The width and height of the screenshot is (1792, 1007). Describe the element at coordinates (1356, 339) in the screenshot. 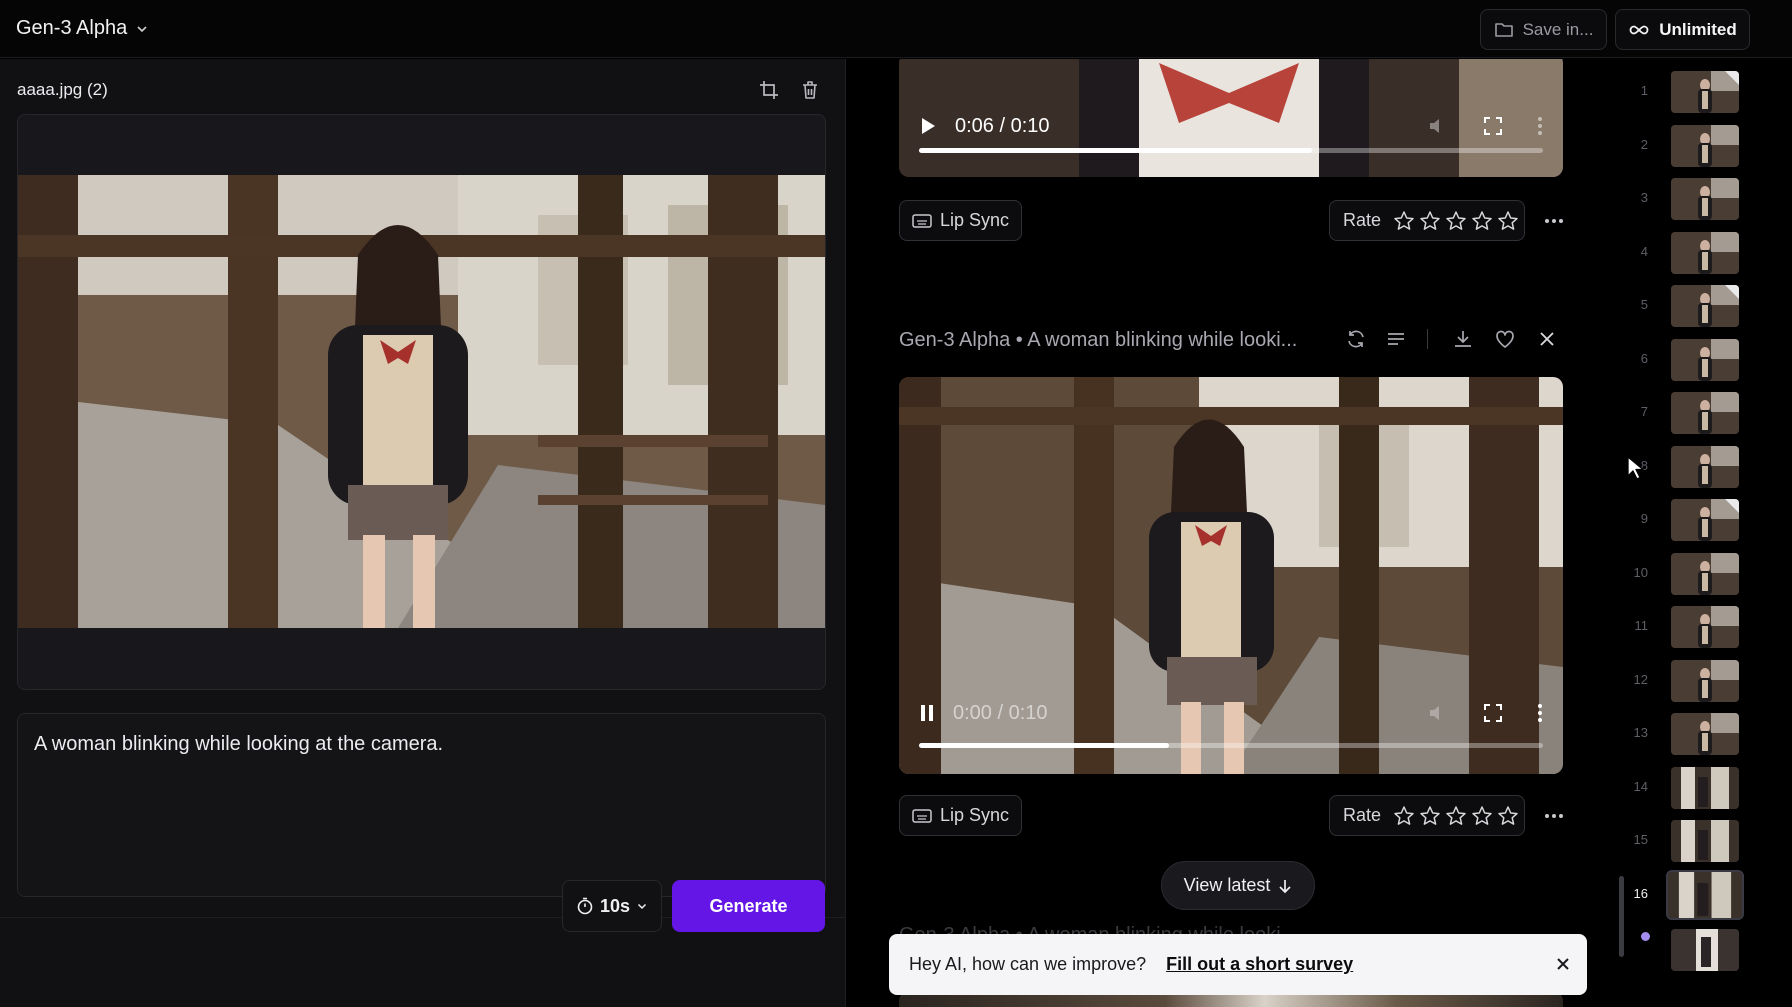

I see `reuse-refresh-icon` at that location.